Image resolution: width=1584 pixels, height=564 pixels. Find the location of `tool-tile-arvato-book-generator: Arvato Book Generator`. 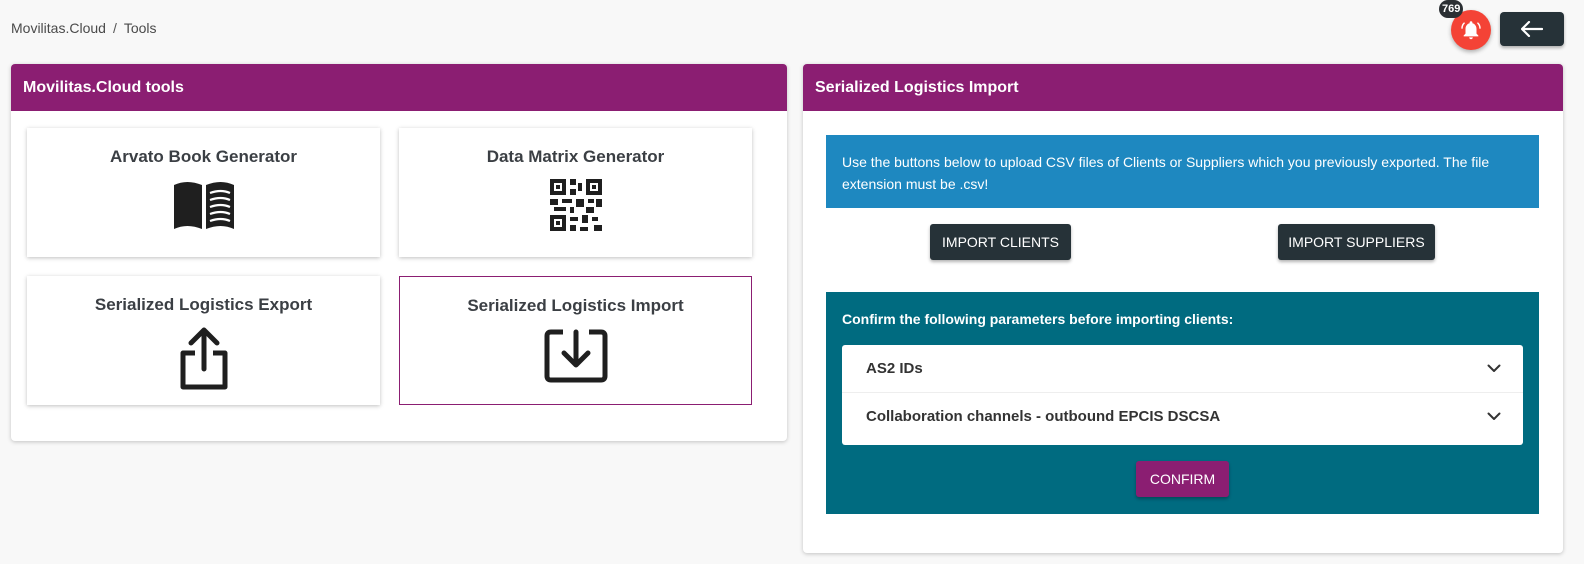

tool-tile-arvato-book-generator: Arvato Book Generator is located at coordinates (203, 192).